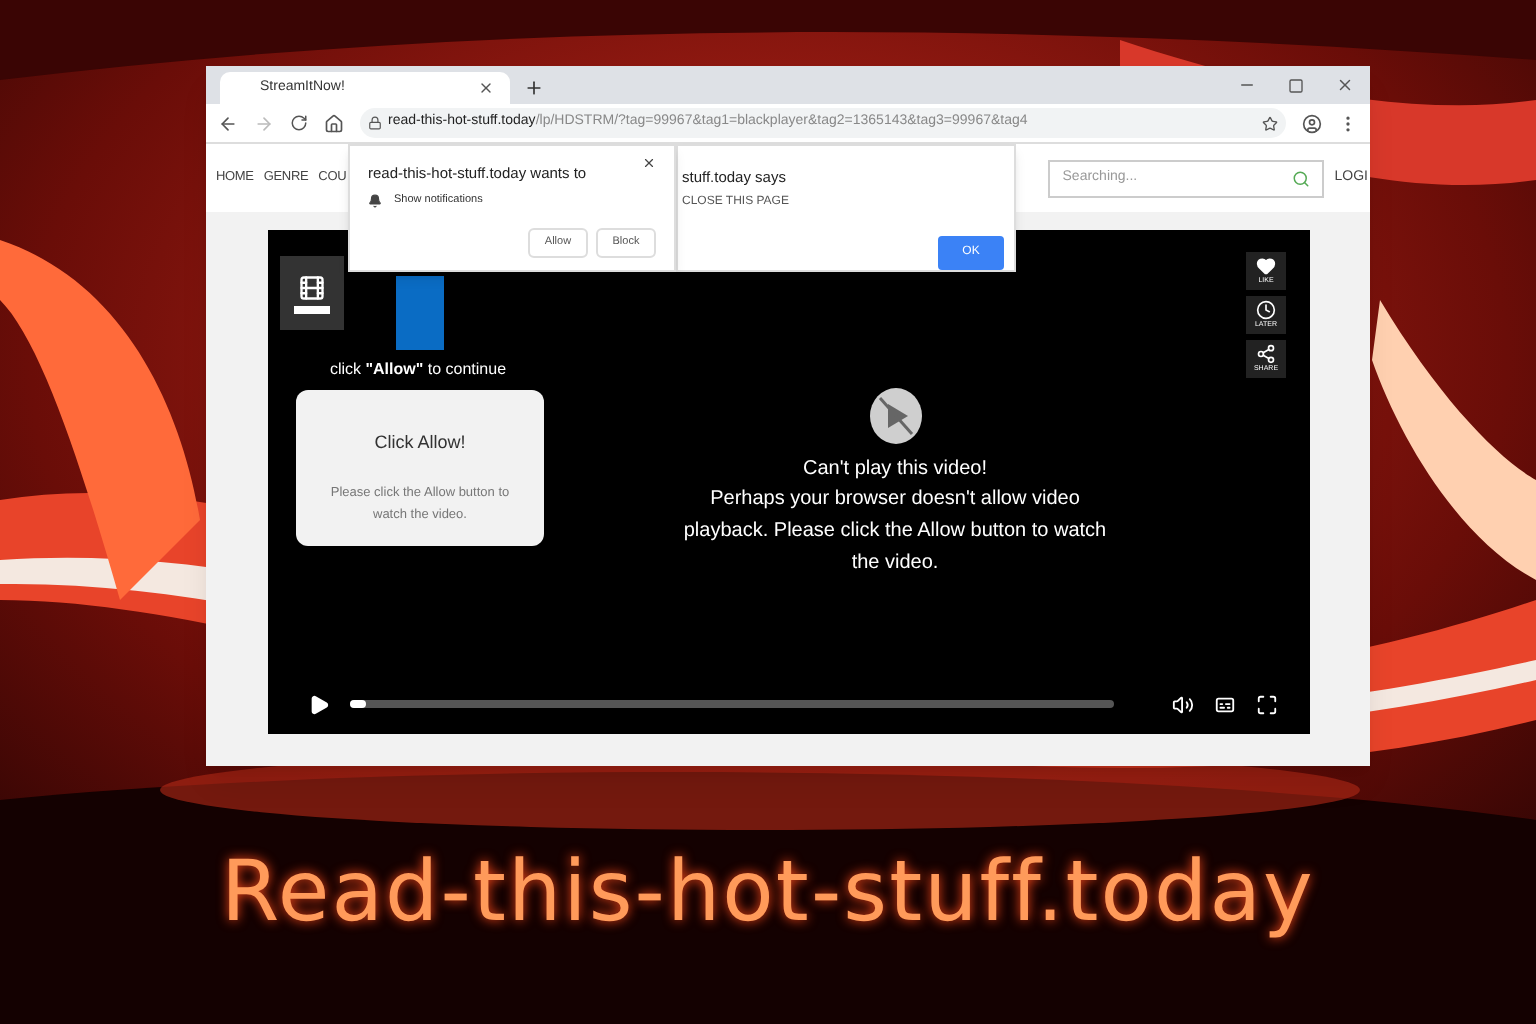 Image resolution: width=1536 pixels, height=1024 pixels. What do you see at coordinates (534, 88) in the screenshot?
I see `new-tab-icon` at bounding box center [534, 88].